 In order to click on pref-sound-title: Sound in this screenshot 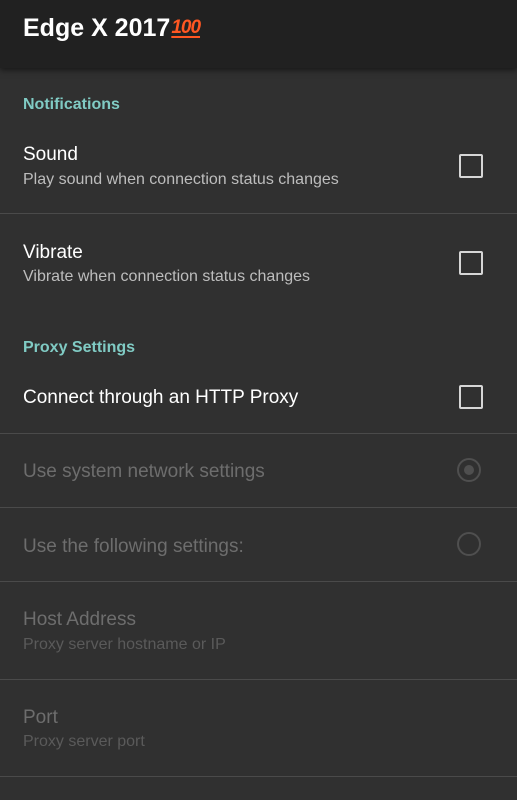, I will do `click(50, 154)`.